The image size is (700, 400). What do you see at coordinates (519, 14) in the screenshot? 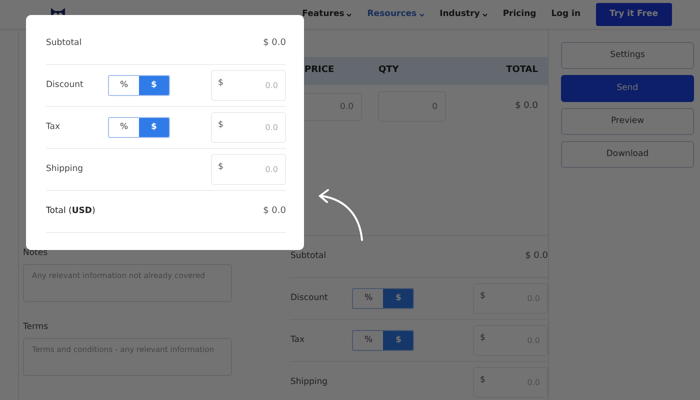
I see `nav-link: Pricing` at bounding box center [519, 14].